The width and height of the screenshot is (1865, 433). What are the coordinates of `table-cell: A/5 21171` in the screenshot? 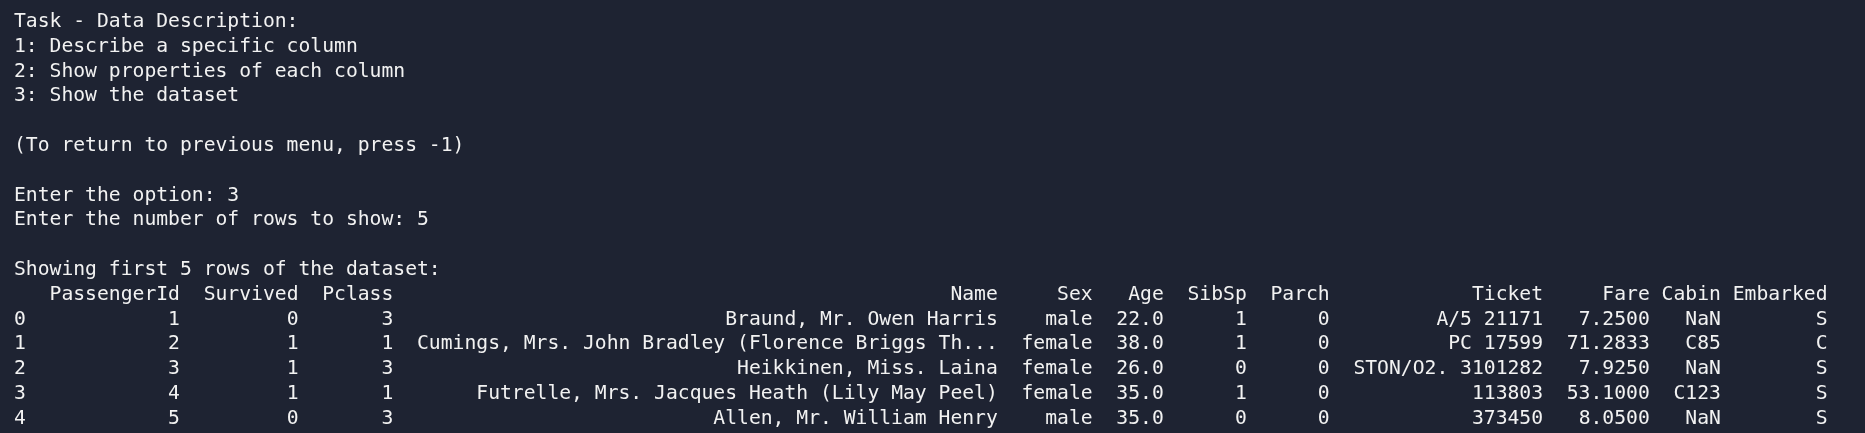 It's located at (1490, 318).